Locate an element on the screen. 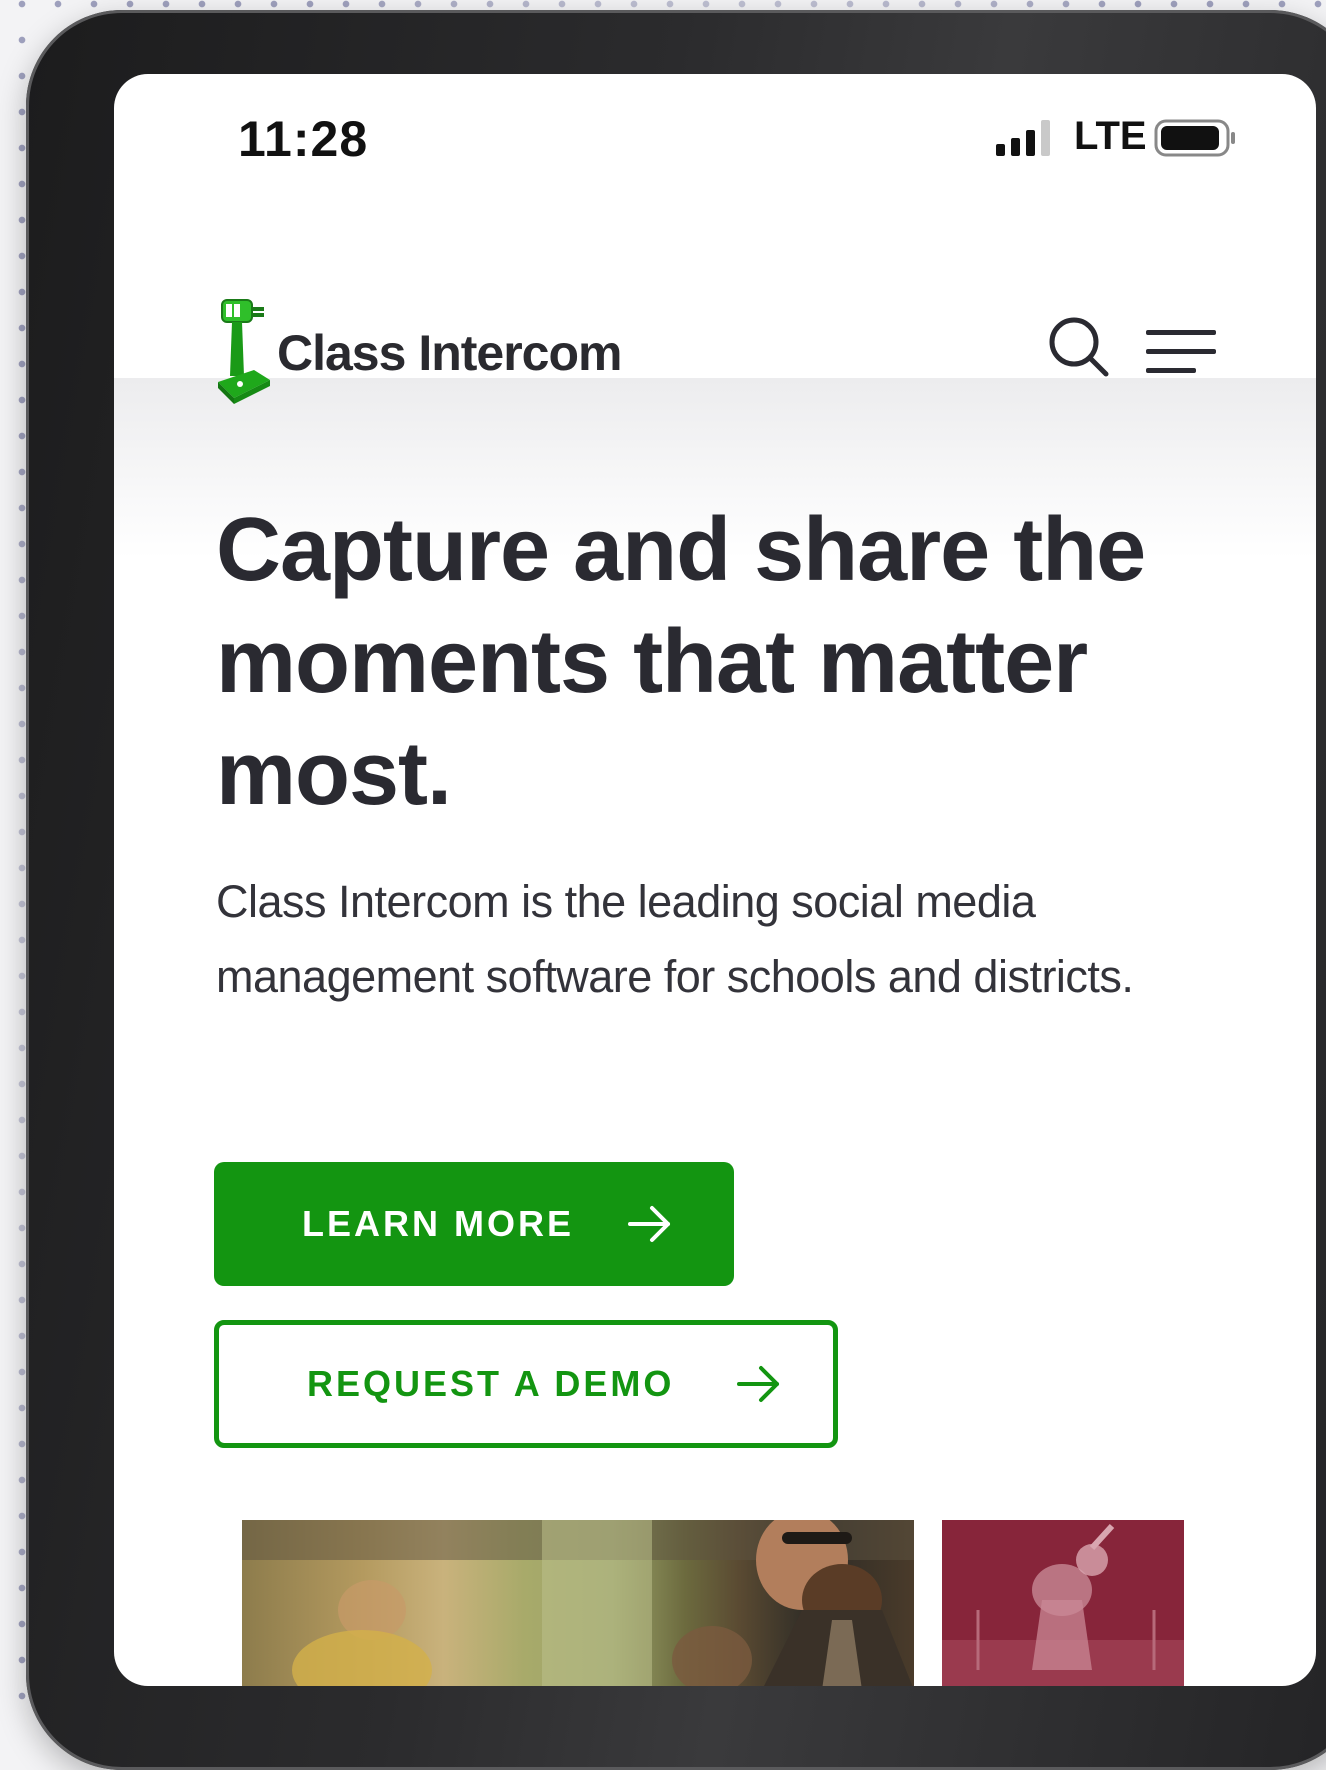 The image size is (1326, 1770). hamburger-menu-icon is located at coordinates (1181, 352).